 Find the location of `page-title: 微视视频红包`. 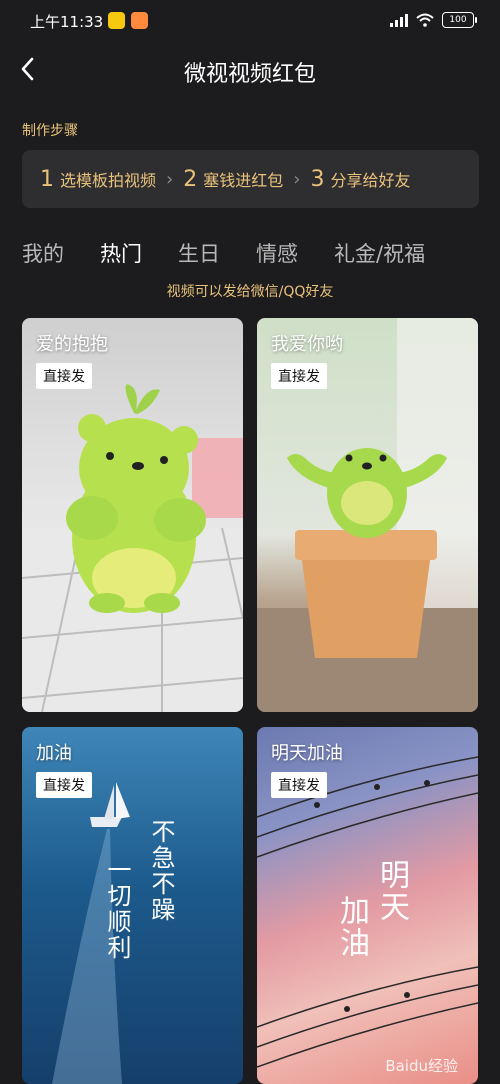

page-title: 微视视频红包 is located at coordinates (249, 74).